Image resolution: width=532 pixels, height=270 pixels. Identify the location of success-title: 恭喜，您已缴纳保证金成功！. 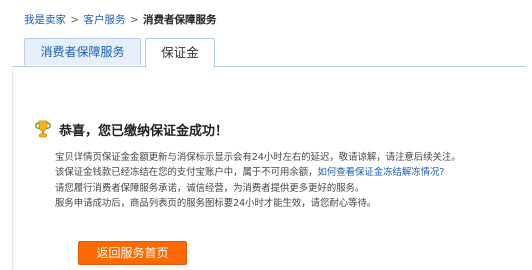
(144, 131).